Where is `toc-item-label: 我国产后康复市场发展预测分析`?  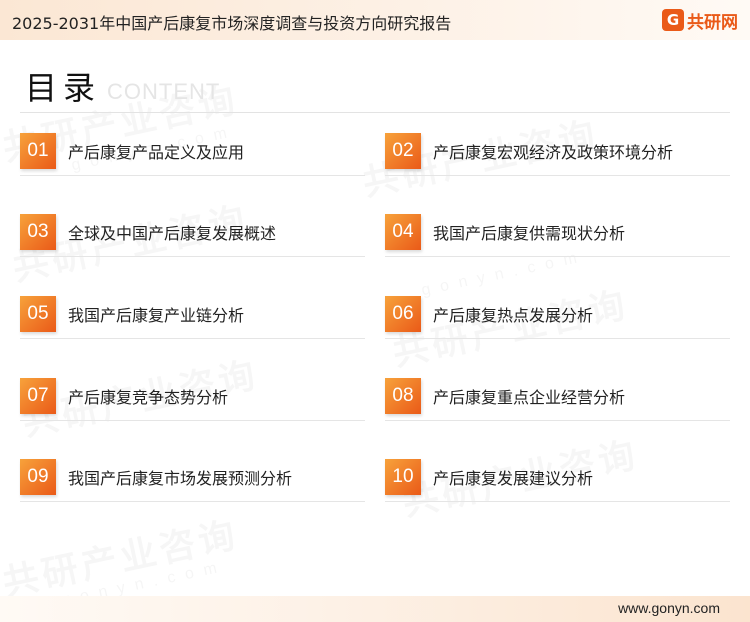
toc-item-label: 我国产后康复市场发展预测分析 is located at coordinates (180, 478).